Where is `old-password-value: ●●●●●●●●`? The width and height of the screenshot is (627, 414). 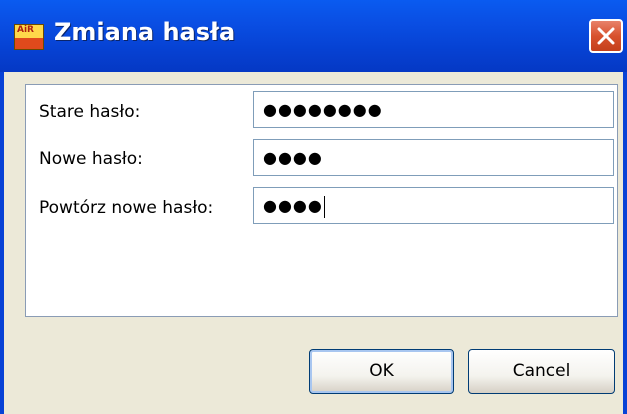 old-password-value: ●●●●●●●● is located at coordinates (323, 109).